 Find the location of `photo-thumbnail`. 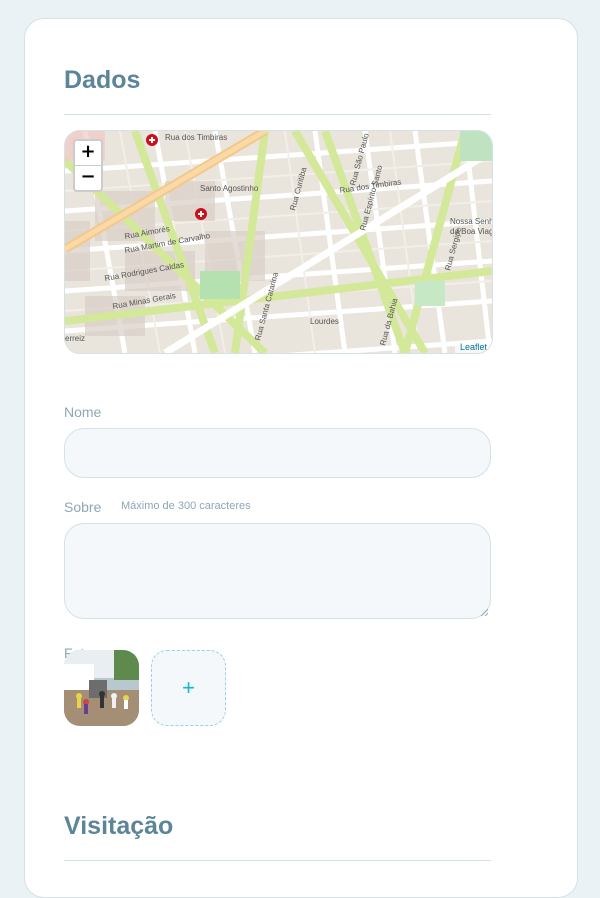

photo-thumbnail is located at coordinates (101, 688).